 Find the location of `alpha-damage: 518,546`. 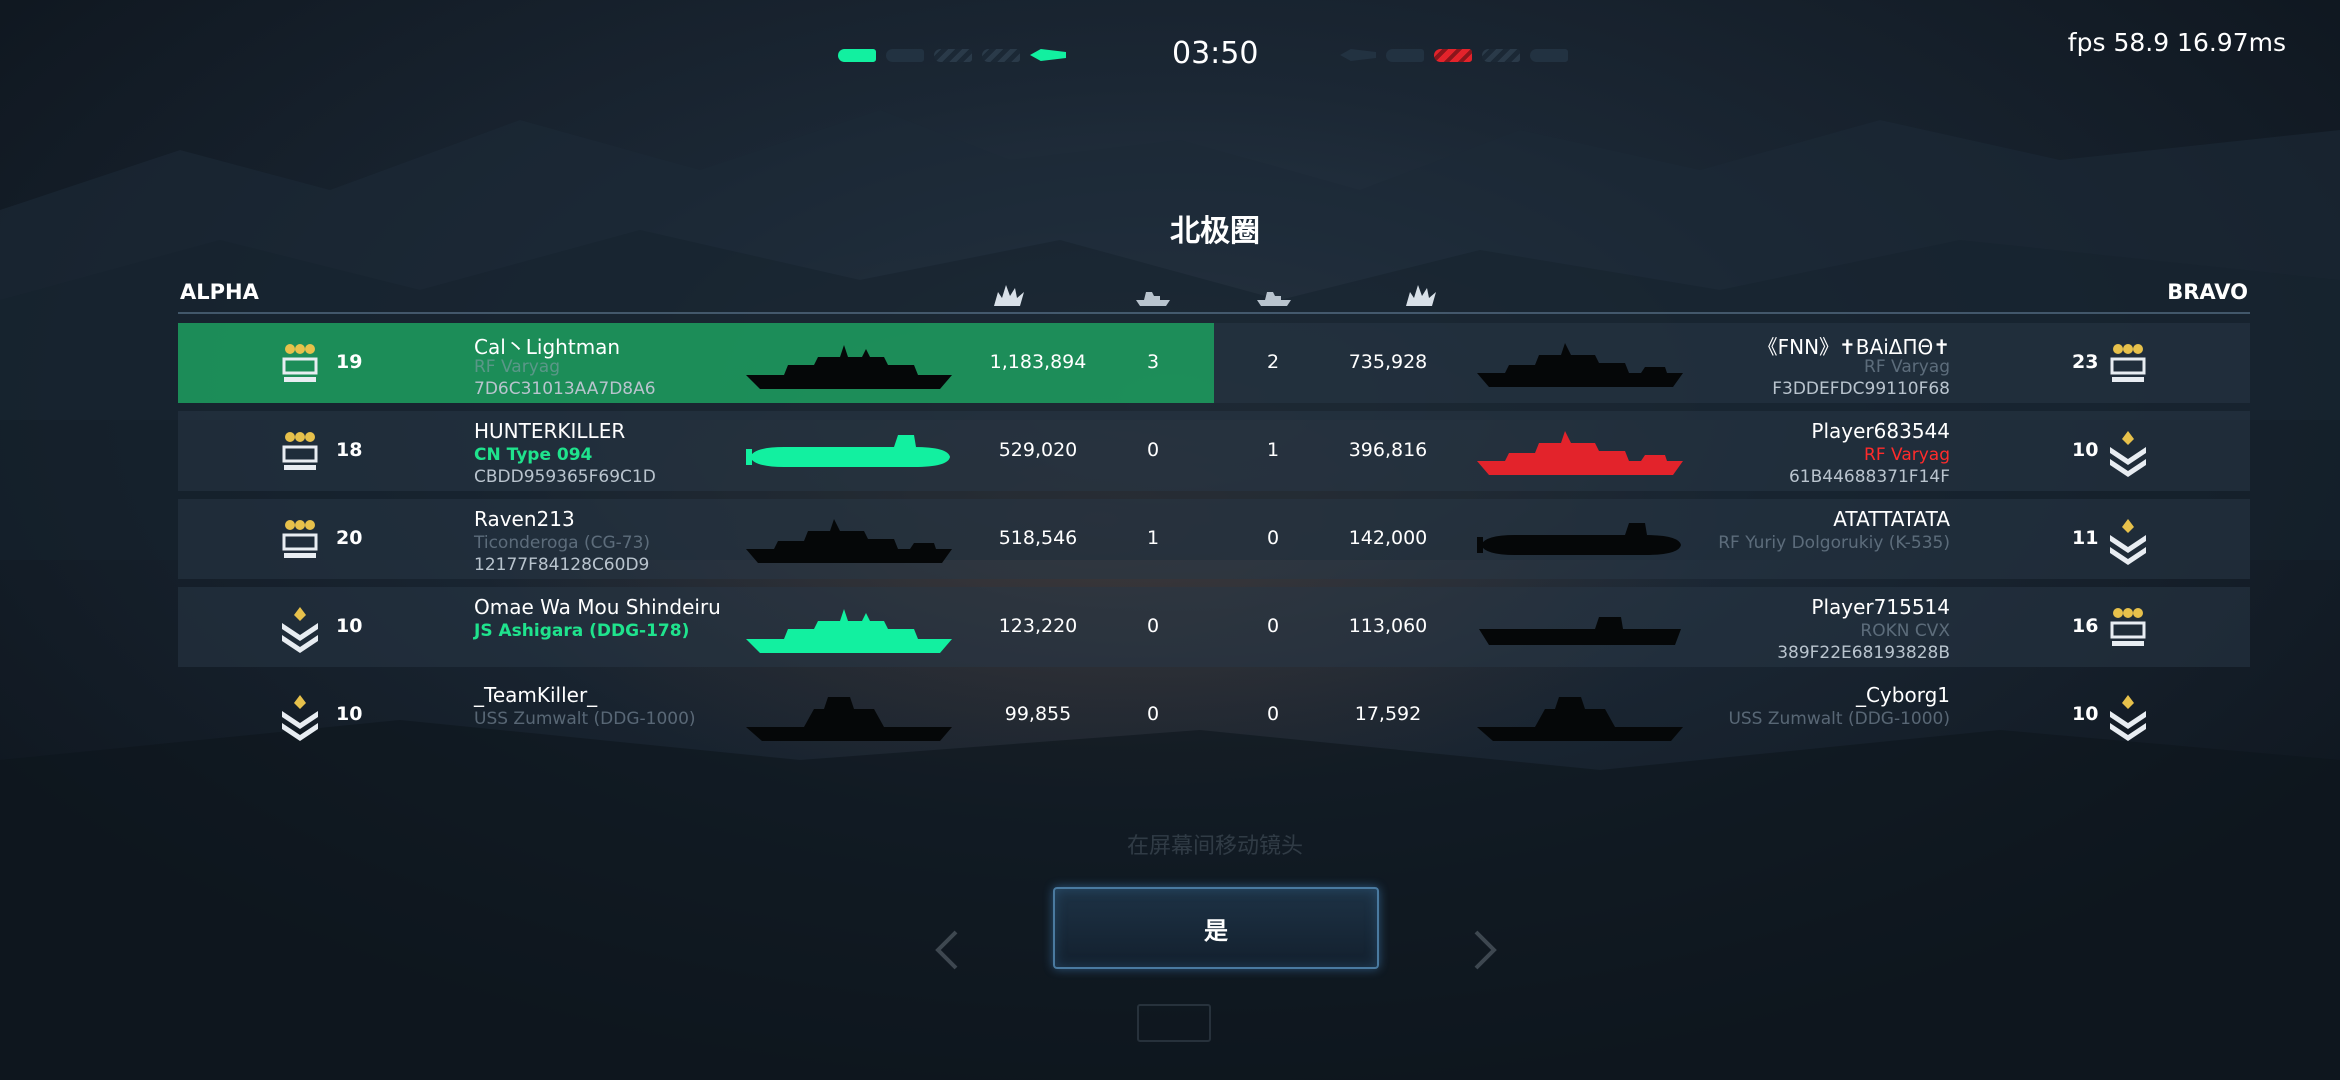

alpha-damage: 518,546 is located at coordinates (1038, 538).